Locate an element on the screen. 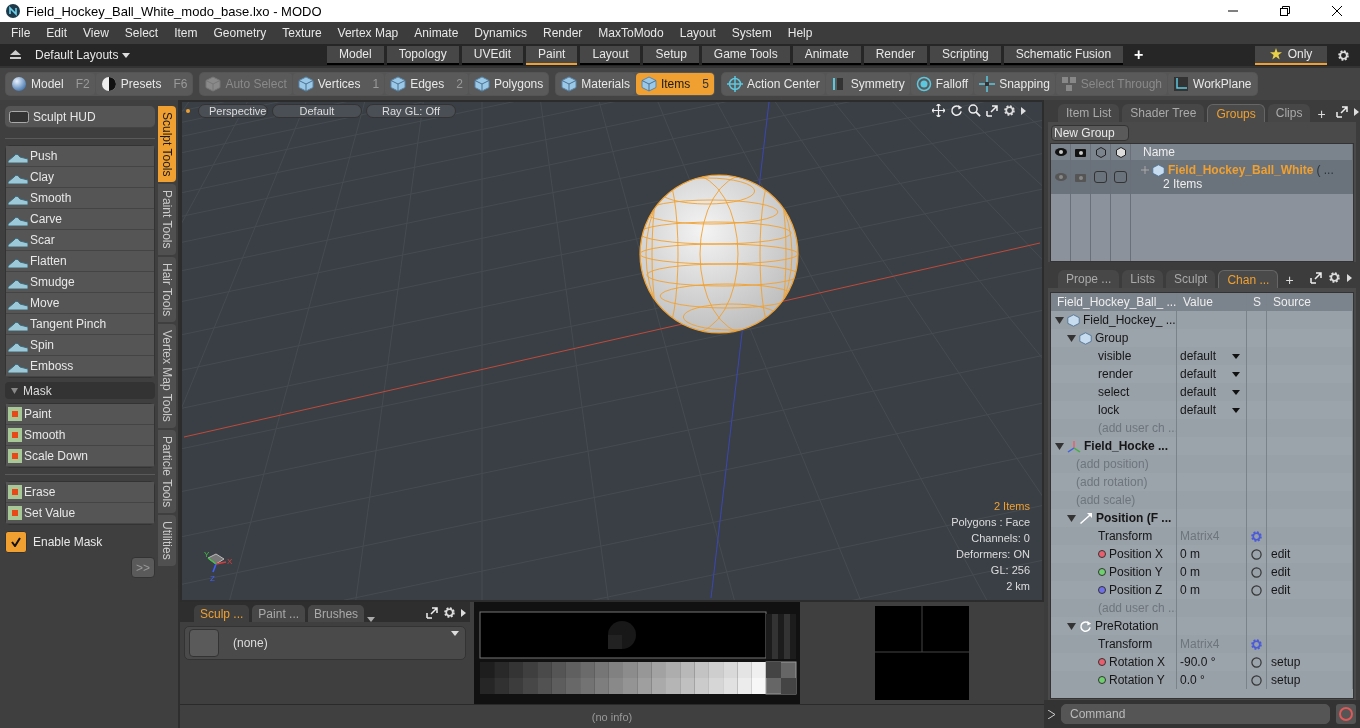 The height and width of the screenshot is (728, 1360). group-row: Field_Hockey_Ball_White ( ... 2 Items is located at coordinates (1242, 177).